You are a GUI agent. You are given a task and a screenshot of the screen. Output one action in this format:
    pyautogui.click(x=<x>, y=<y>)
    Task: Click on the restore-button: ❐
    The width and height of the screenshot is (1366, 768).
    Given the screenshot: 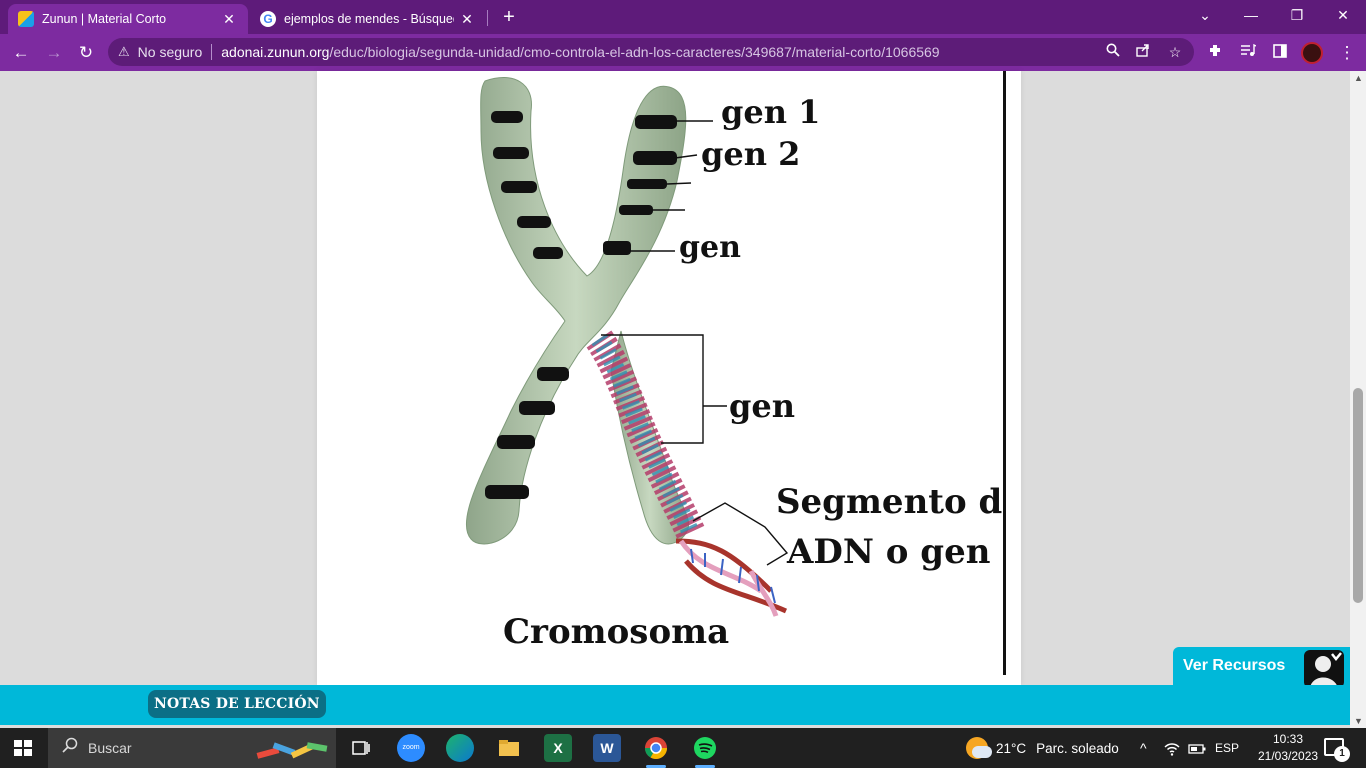 What is the action you would take?
    pyautogui.click(x=1297, y=15)
    